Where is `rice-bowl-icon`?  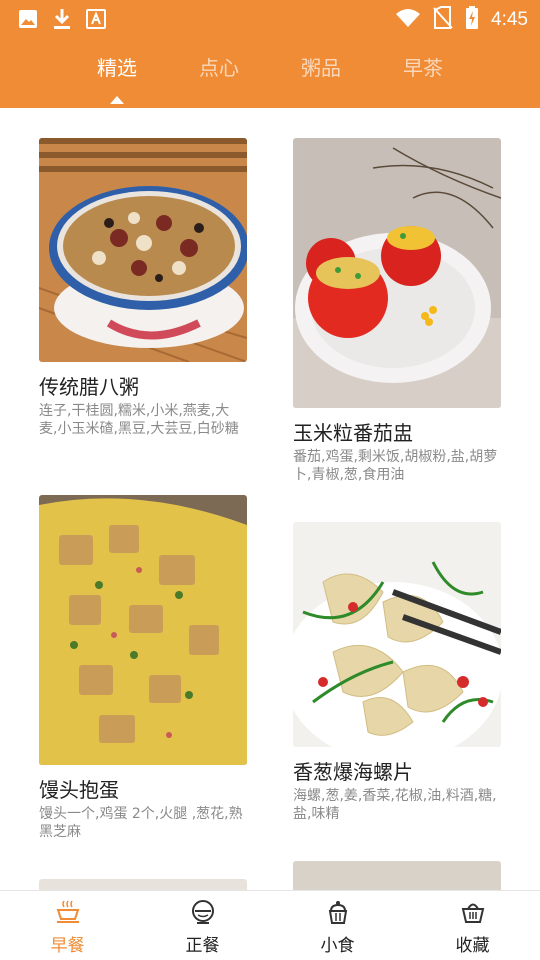 rice-bowl-icon is located at coordinates (202, 912).